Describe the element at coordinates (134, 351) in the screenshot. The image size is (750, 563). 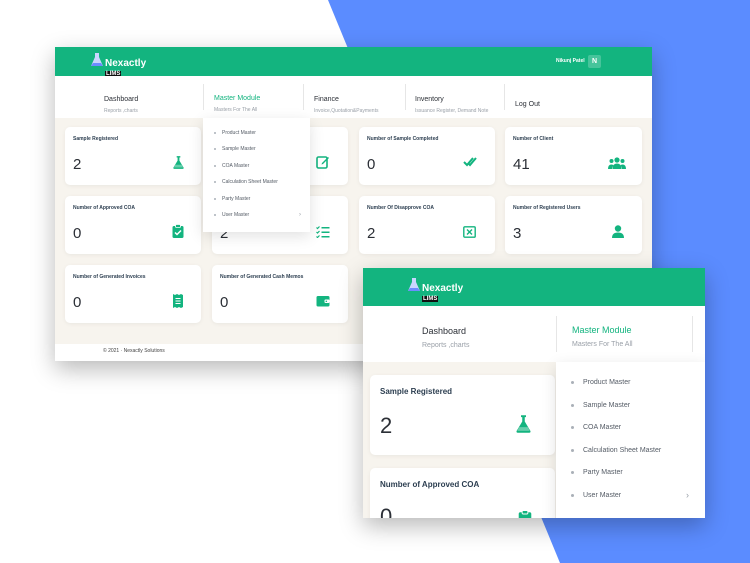
I see `footer-text: © 2021 · Nexactly Solutions` at that location.